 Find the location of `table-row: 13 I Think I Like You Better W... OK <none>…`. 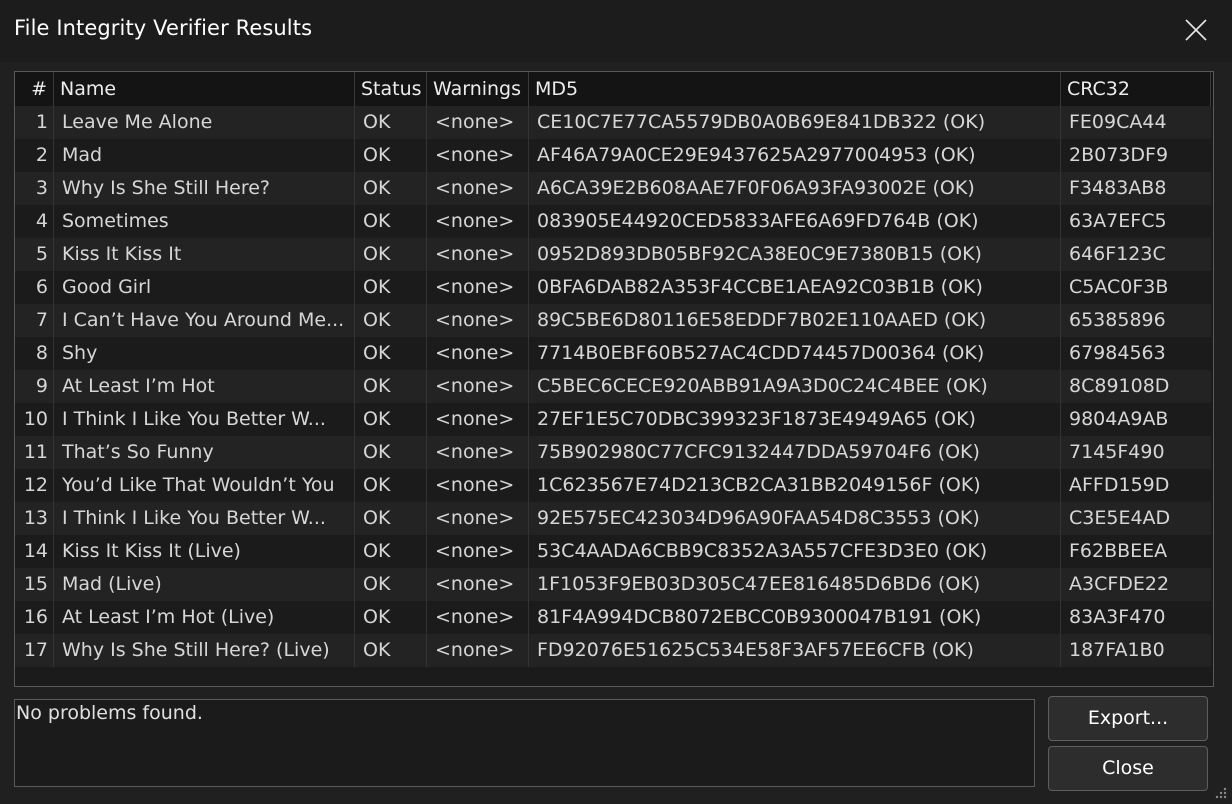

table-row: 13 I Think I Like You Better W... OK <none>… is located at coordinates (613, 518).